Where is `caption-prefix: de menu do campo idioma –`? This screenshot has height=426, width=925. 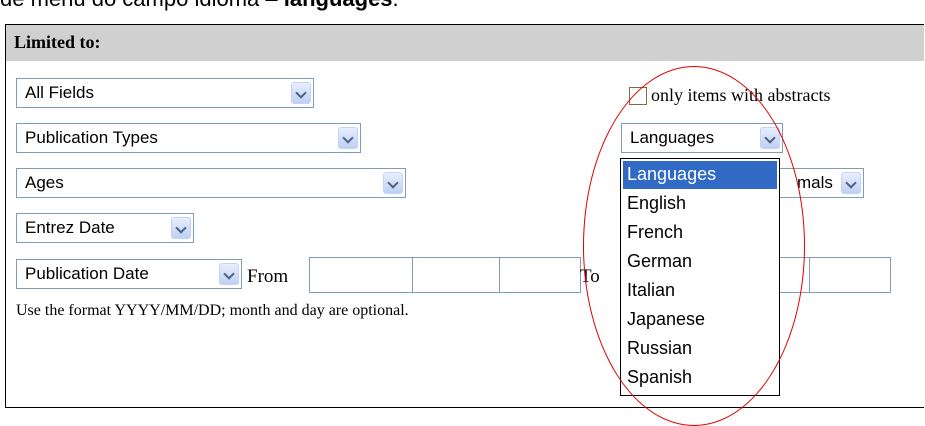 caption-prefix: de menu do campo idioma – is located at coordinates (142, 5).